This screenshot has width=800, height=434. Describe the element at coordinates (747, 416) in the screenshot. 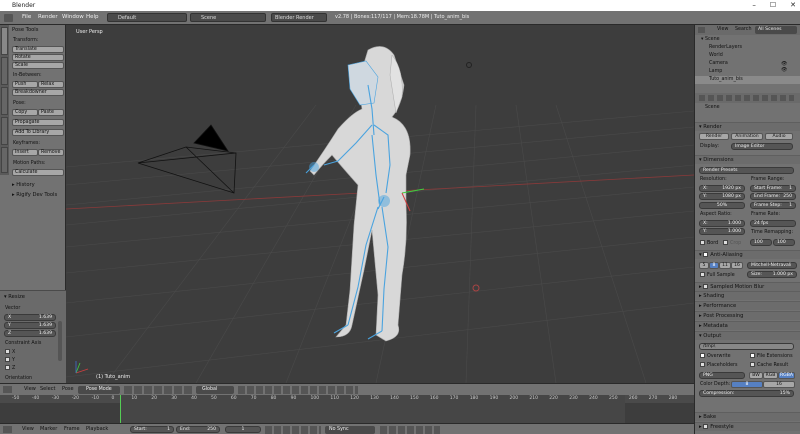

I see `bake-panel-header: ▸ Bake` at that location.